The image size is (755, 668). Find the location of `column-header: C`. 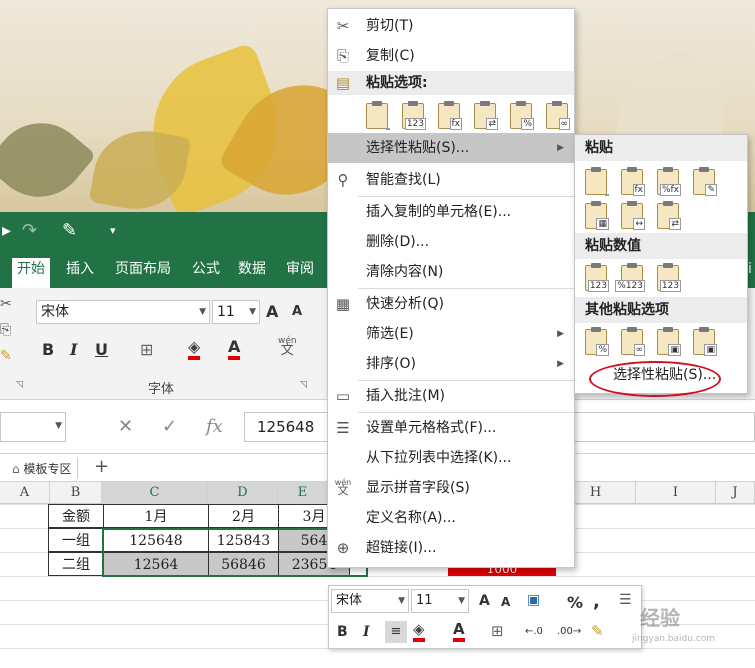

column-header: C is located at coordinates (155, 493).